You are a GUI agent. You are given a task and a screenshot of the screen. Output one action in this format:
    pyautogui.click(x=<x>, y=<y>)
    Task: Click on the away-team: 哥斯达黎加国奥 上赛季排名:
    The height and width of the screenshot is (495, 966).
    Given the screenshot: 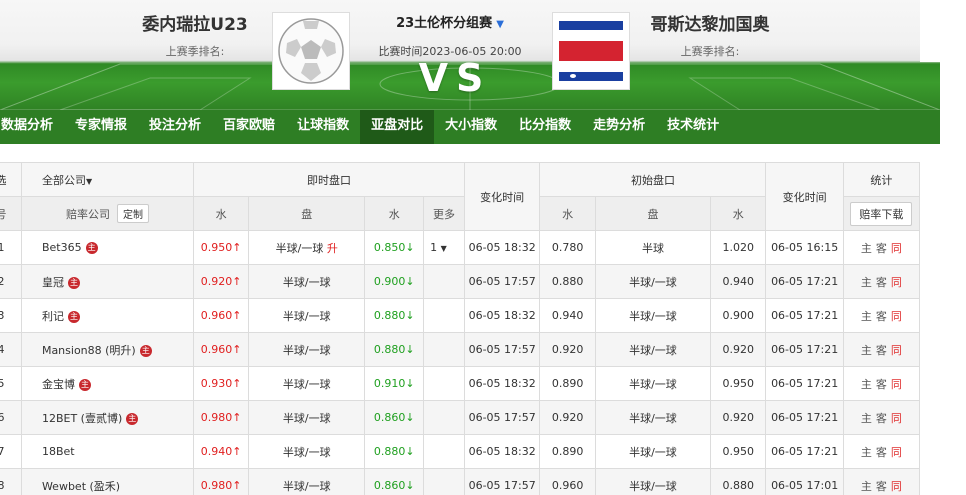 What is the action you would take?
    pyautogui.click(x=710, y=34)
    